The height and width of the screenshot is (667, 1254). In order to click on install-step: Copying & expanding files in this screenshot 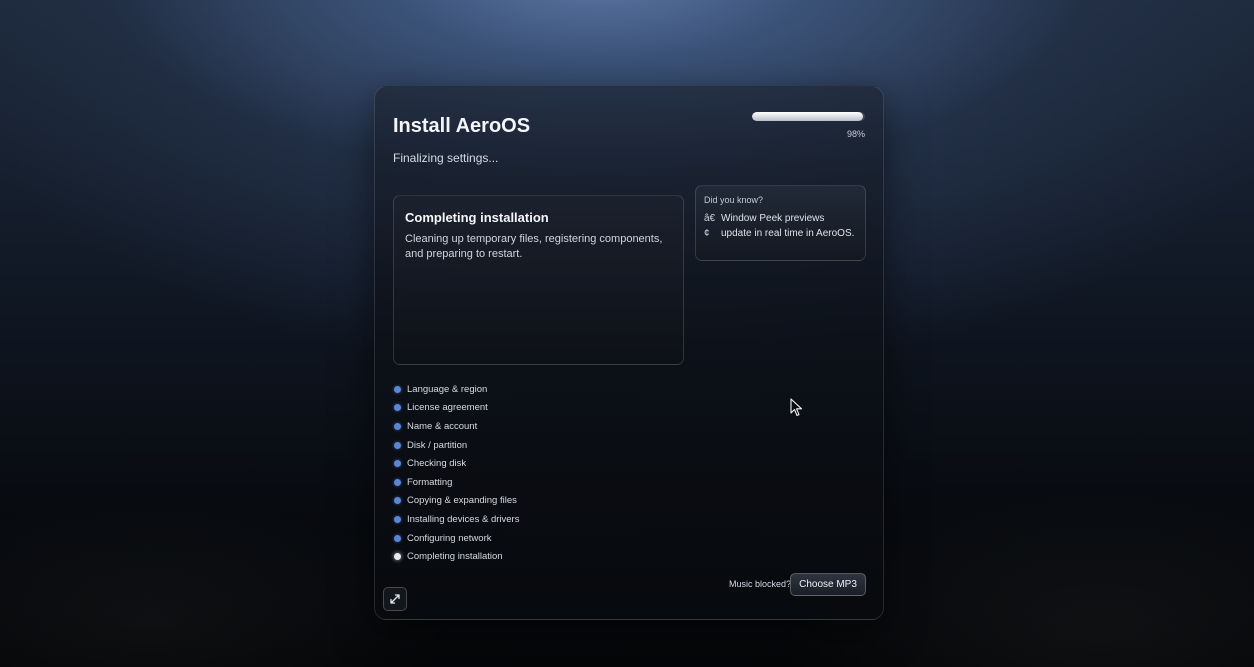, I will do `click(456, 501)`.